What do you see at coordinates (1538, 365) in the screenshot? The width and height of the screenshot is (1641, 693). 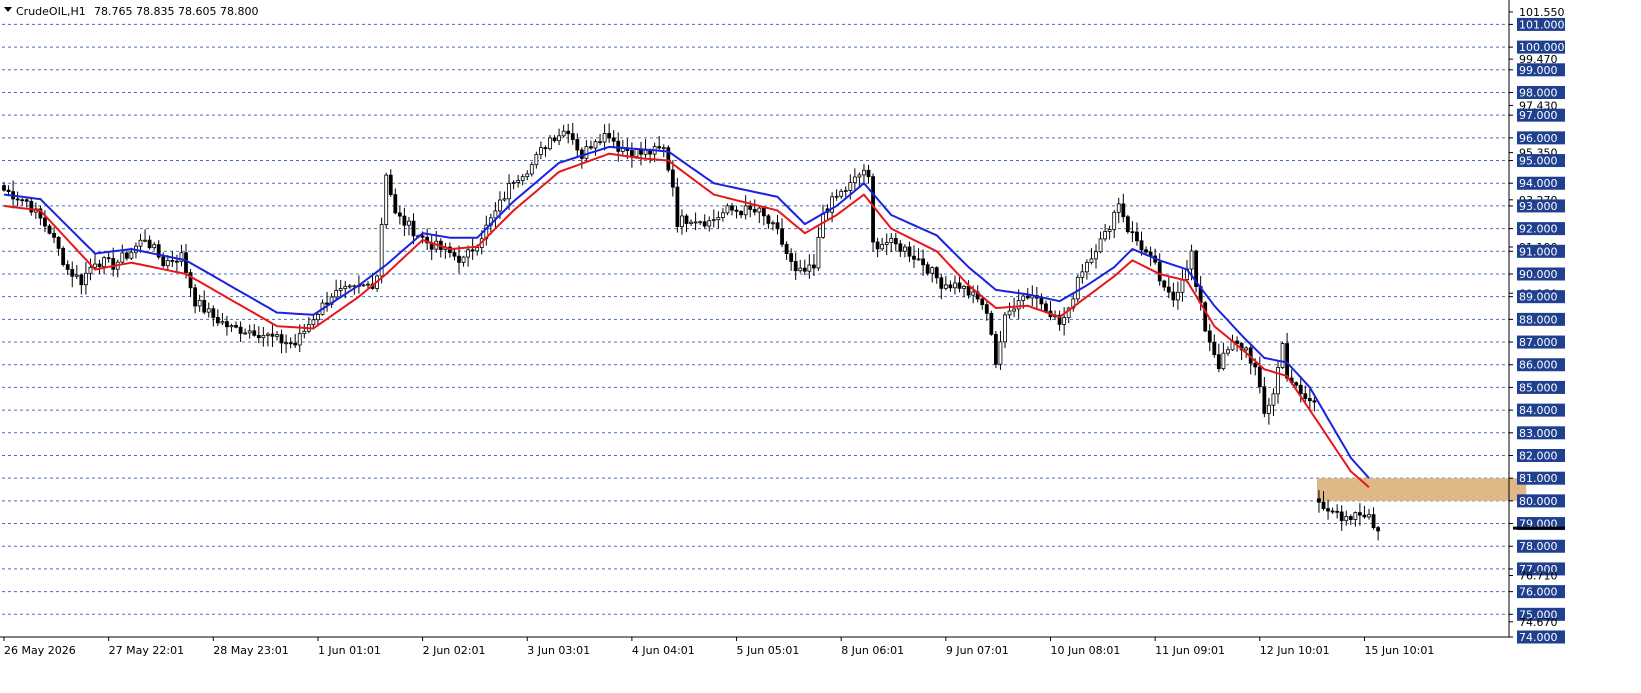 I see `price-tick-label: 86.000` at bounding box center [1538, 365].